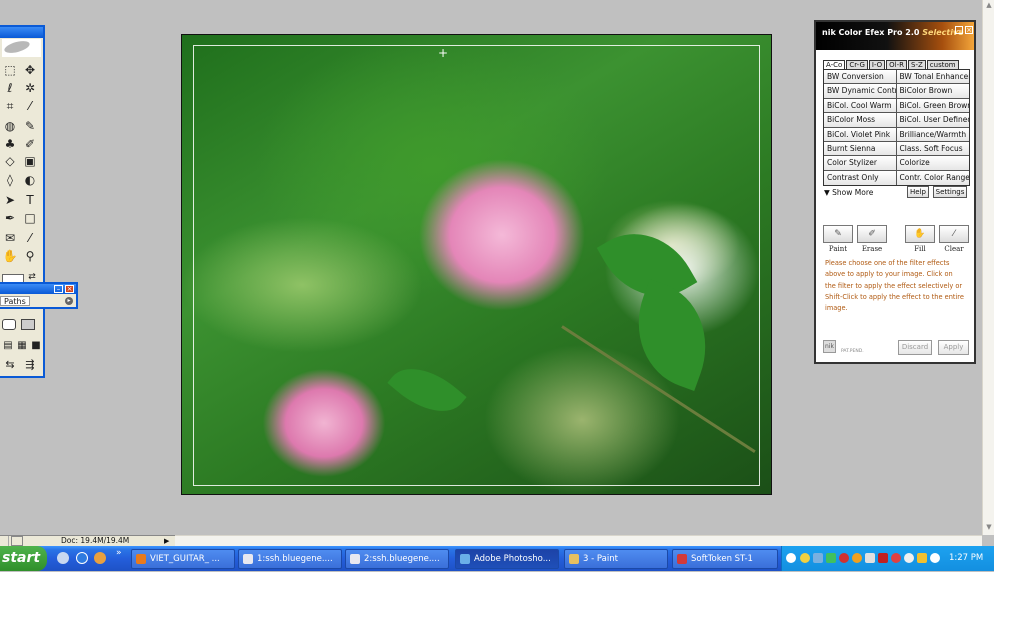 The height and width of the screenshot is (640, 1024). I want to click on paint-brush-button: ✎, so click(838, 234).